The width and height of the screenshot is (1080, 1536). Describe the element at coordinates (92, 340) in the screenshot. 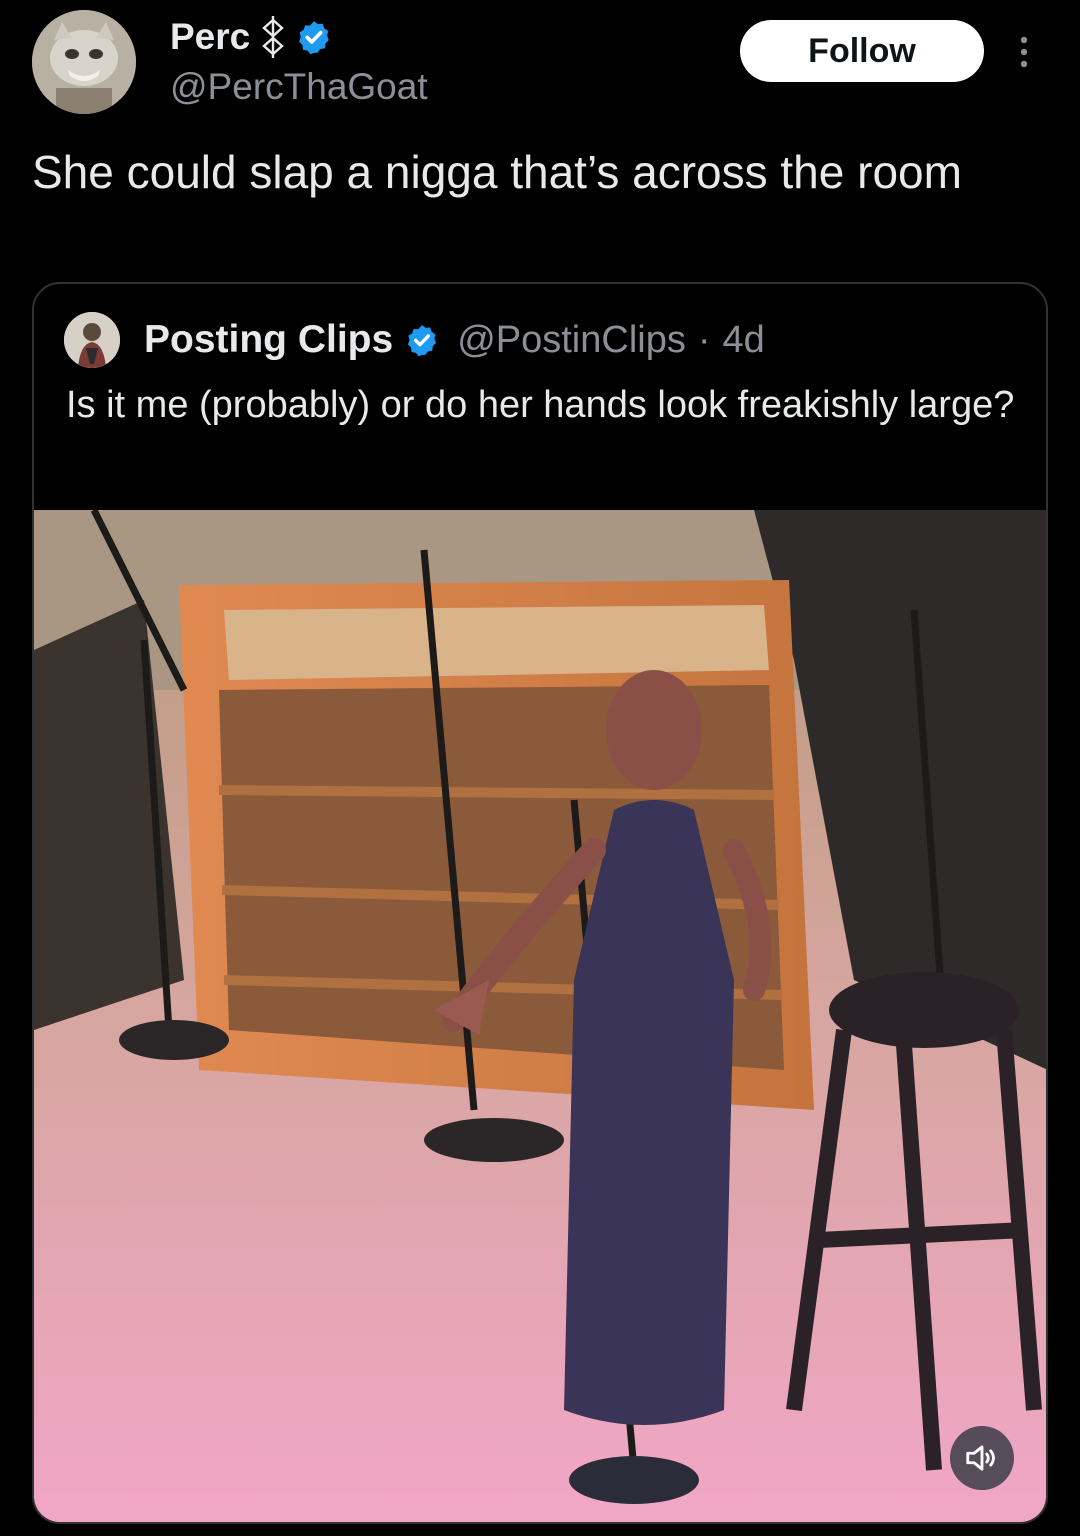

I see `quoted-author-avatar` at that location.